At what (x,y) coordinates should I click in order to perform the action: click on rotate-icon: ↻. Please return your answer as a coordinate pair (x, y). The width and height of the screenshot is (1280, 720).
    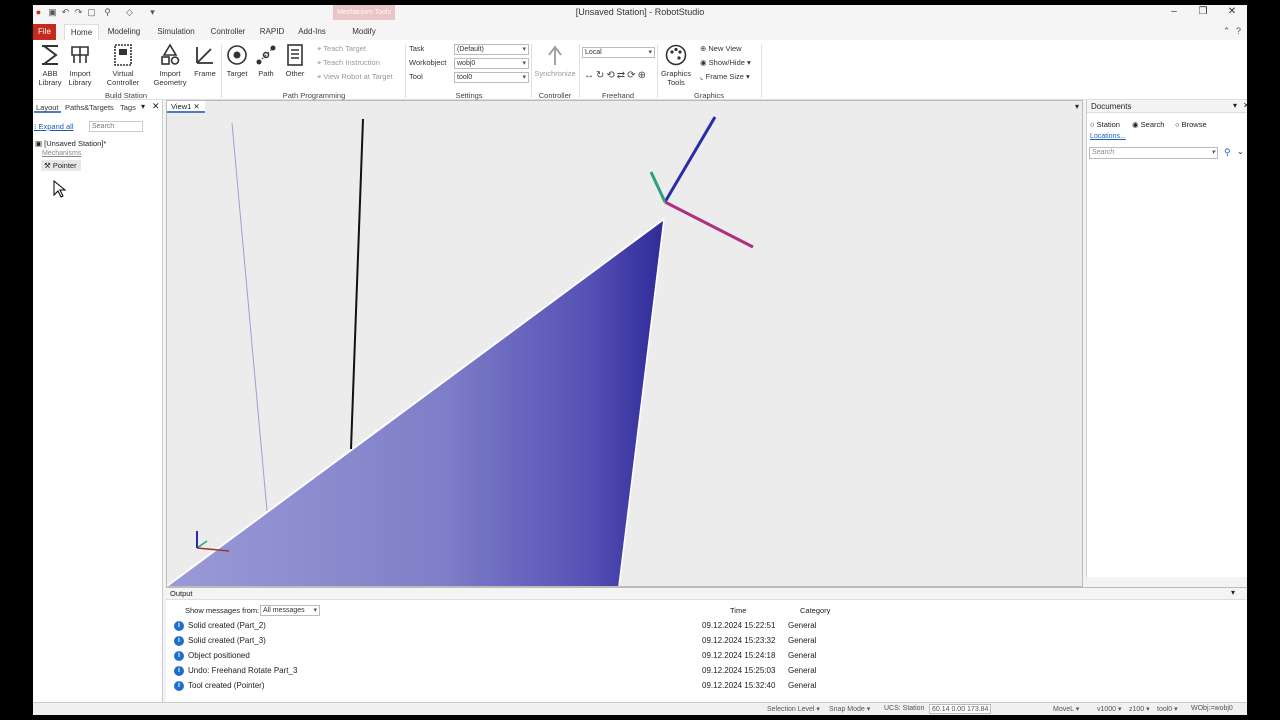
    Looking at the image, I should click on (601, 75).